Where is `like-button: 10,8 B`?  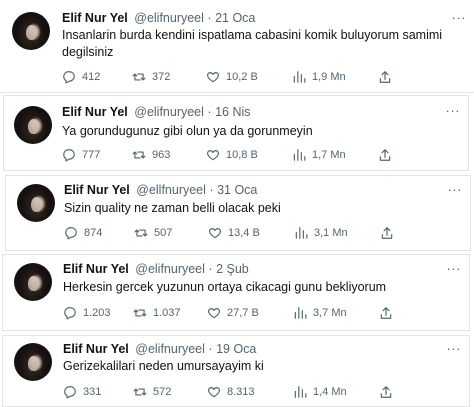
like-button: 10,8 B is located at coordinates (232, 155).